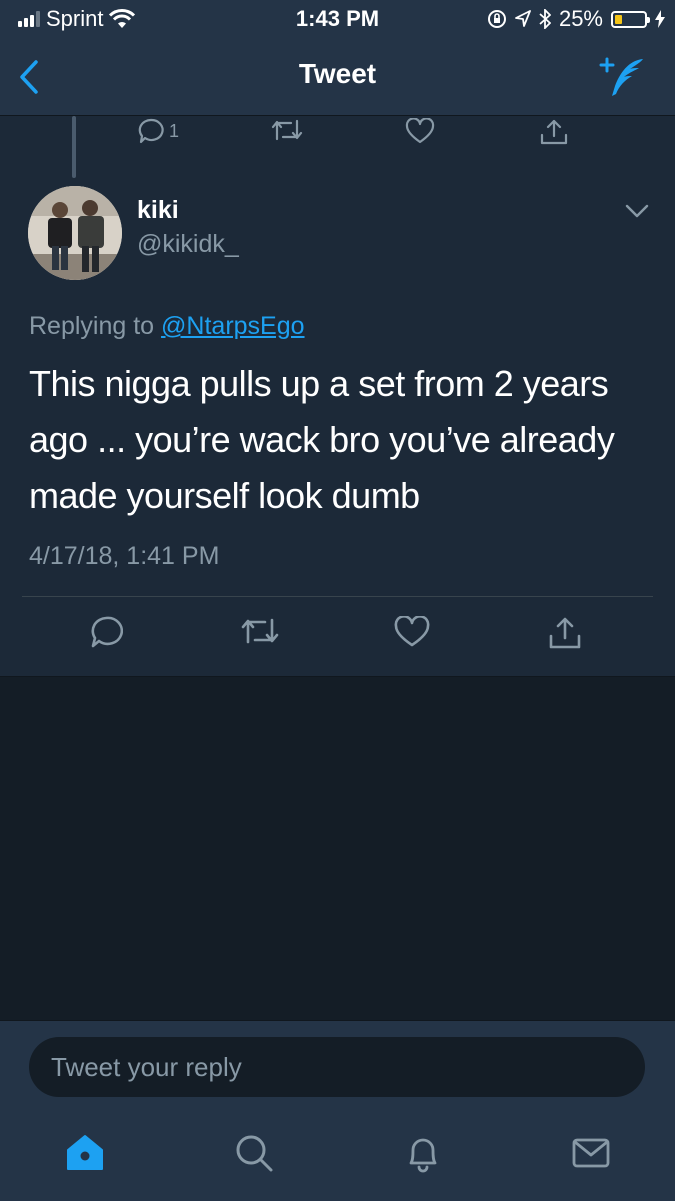 The height and width of the screenshot is (1201, 675). What do you see at coordinates (637, 211) in the screenshot?
I see `chevron-down-icon` at bounding box center [637, 211].